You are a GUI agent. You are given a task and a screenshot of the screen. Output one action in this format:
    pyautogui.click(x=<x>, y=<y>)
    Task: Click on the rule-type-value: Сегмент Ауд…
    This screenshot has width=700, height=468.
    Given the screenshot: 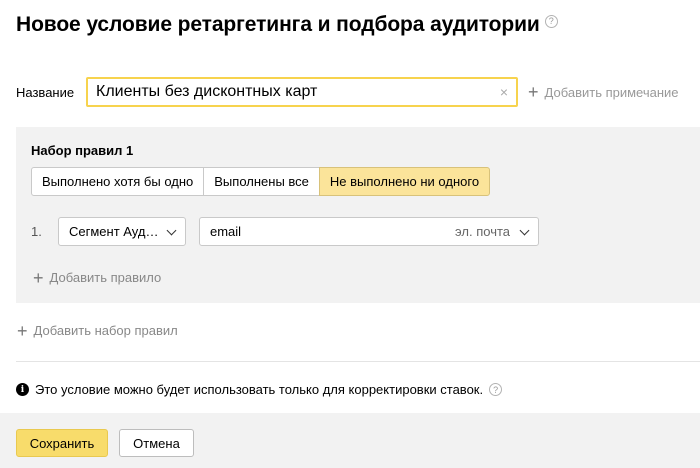 What is the action you would take?
    pyautogui.click(x=114, y=231)
    